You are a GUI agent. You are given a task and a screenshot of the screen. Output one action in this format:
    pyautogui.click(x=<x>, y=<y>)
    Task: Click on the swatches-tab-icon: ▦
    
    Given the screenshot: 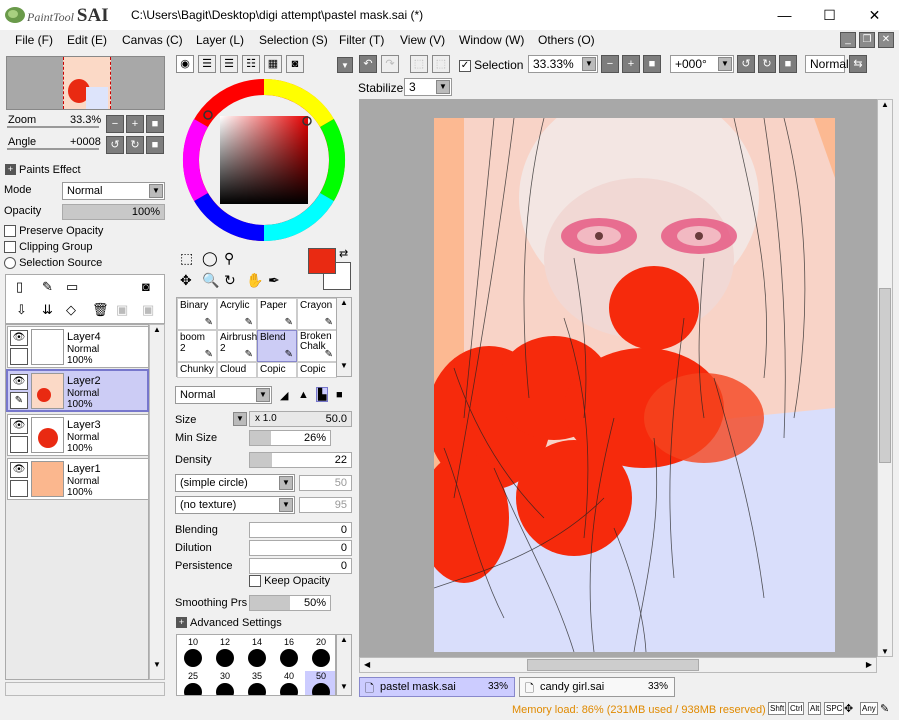 What is the action you would take?
    pyautogui.click(x=273, y=64)
    